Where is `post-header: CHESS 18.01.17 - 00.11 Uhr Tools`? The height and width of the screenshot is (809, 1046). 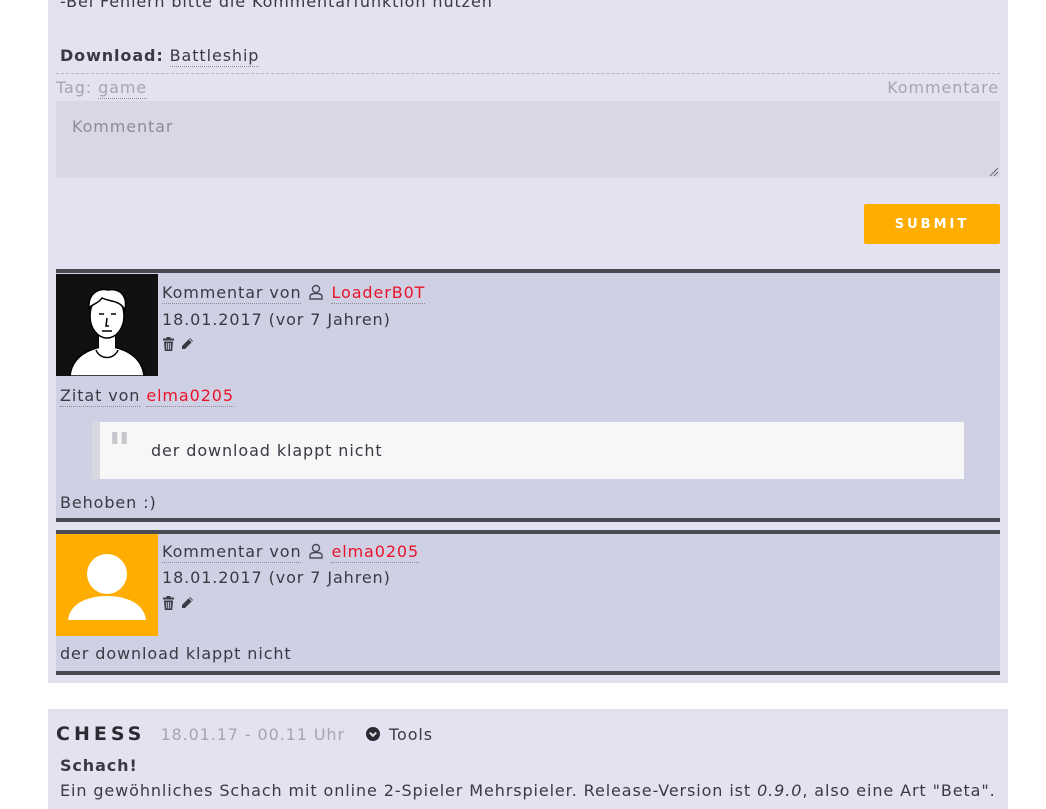
post-header: CHESS 18.01.17 - 00.11 Uhr Tools is located at coordinates (244, 734).